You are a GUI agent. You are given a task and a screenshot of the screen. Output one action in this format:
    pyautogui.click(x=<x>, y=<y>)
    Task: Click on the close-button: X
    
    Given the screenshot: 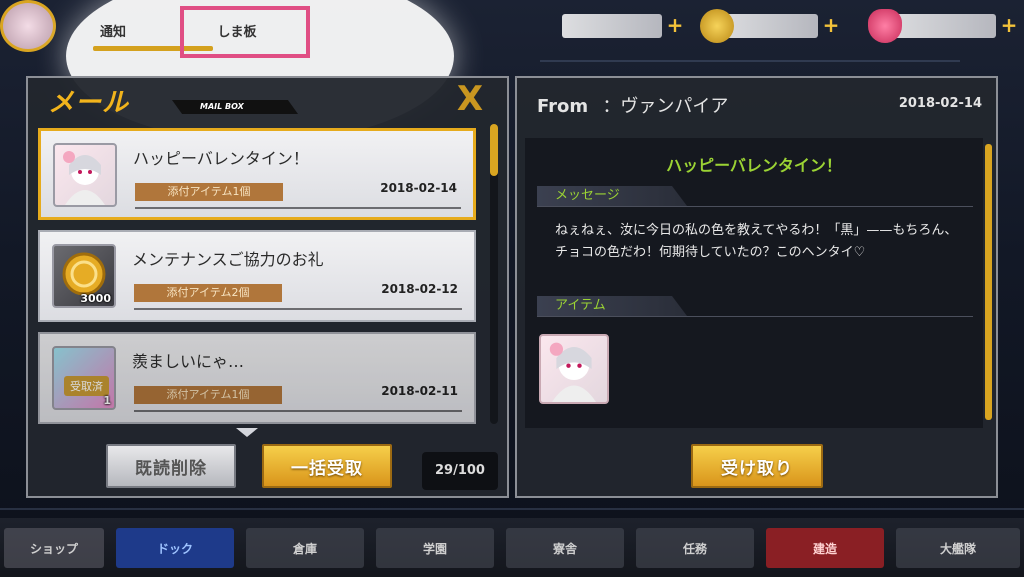 What is the action you would take?
    pyautogui.click(x=470, y=99)
    